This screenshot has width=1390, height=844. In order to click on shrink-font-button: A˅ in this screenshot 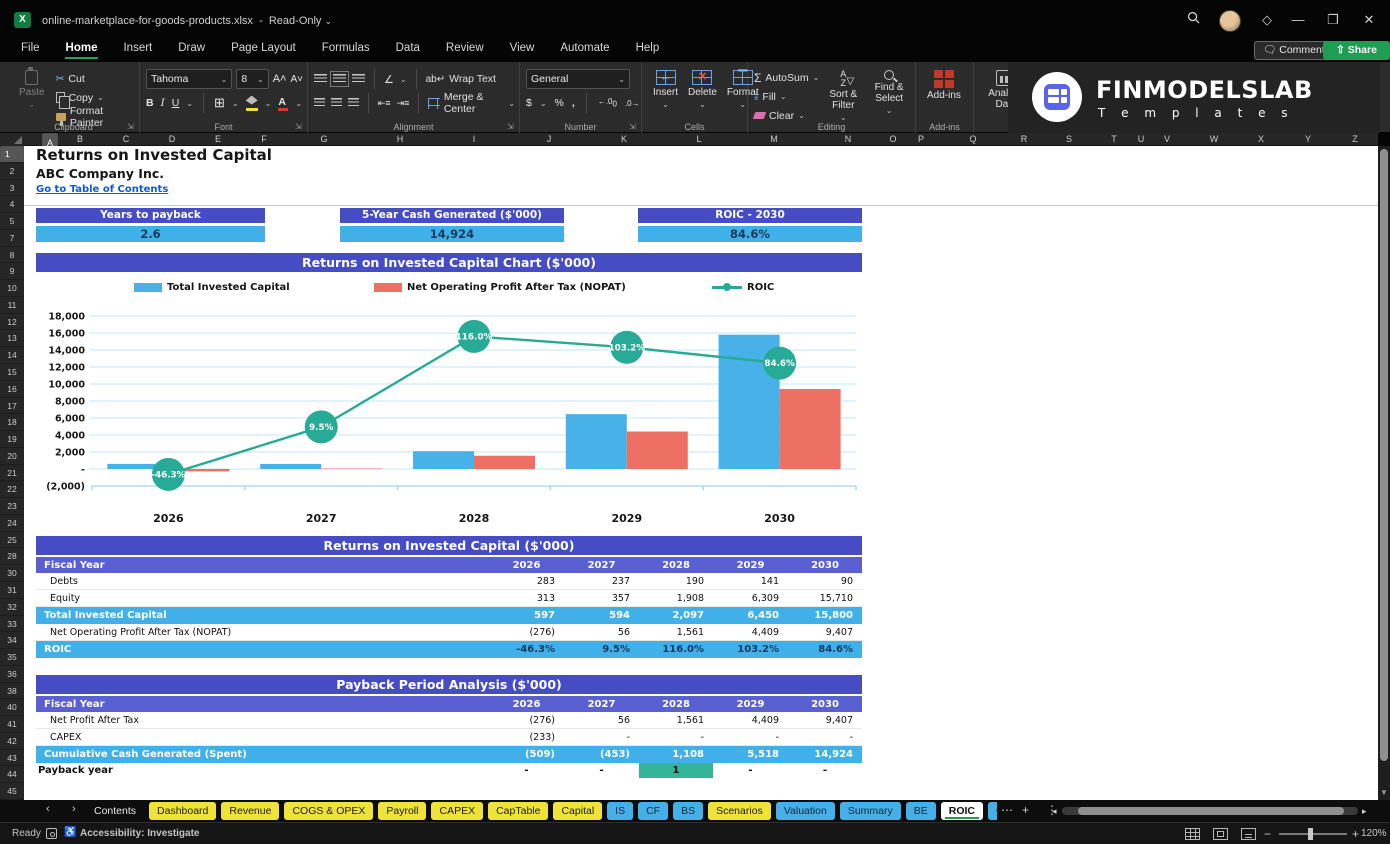, I will do `click(296, 79)`.